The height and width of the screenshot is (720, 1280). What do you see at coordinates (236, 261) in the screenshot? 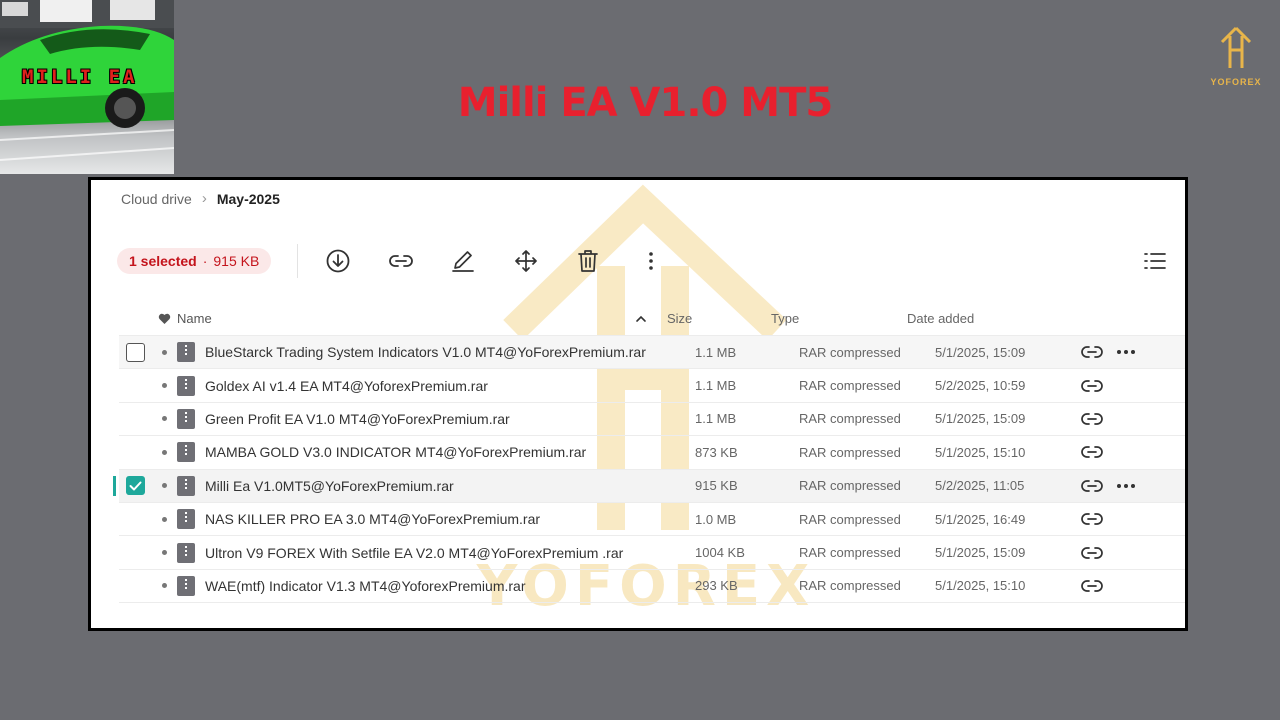
I see `selection-size: 915 KB` at bounding box center [236, 261].